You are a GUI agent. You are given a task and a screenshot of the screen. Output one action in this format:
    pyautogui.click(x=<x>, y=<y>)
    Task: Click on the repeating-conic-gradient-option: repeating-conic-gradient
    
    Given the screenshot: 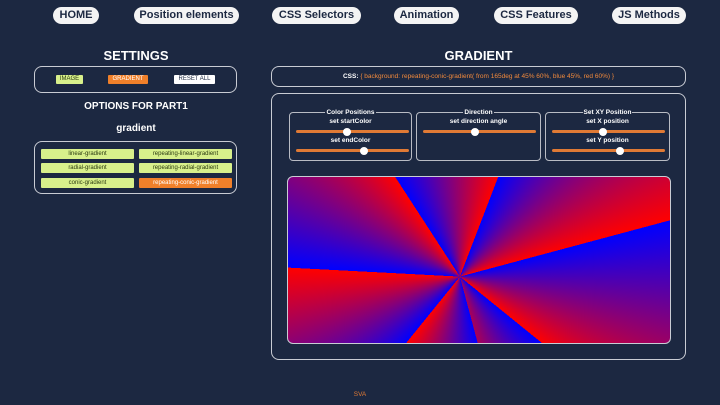 What is the action you would take?
    pyautogui.click(x=185, y=183)
    